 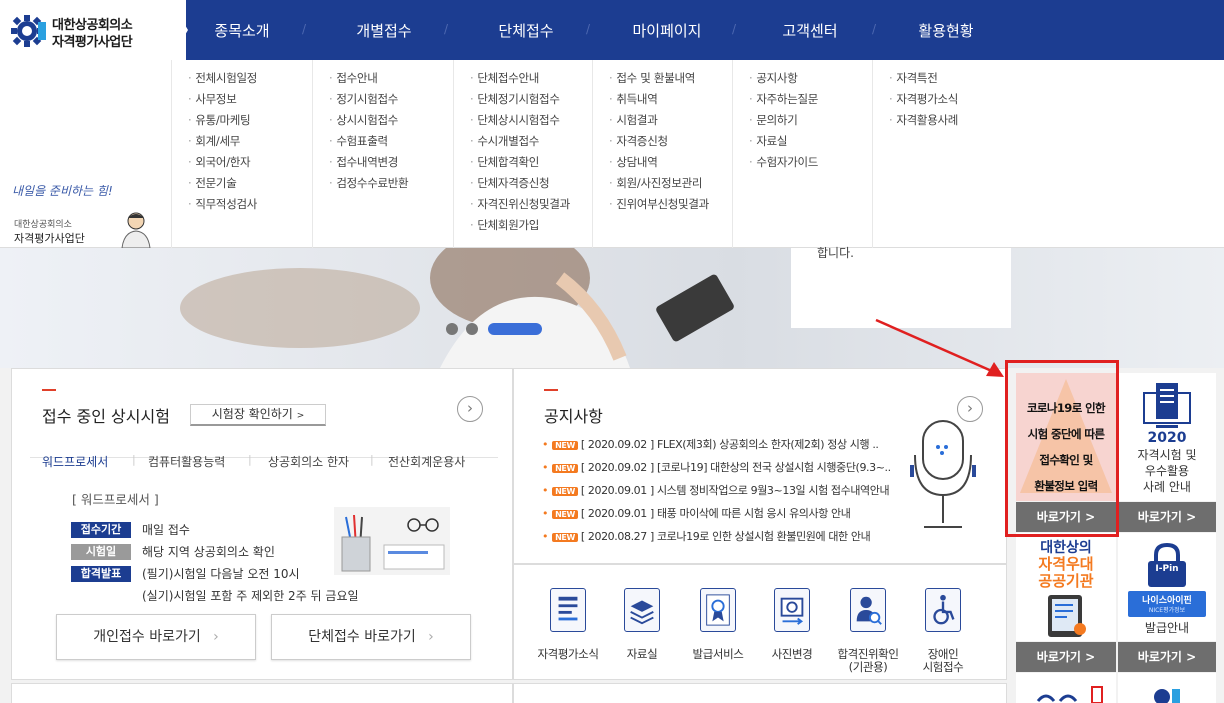 What do you see at coordinates (216, 637) in the screenshot?
I see `chevron-right-icon: ›` at bounding box center [216, 637].